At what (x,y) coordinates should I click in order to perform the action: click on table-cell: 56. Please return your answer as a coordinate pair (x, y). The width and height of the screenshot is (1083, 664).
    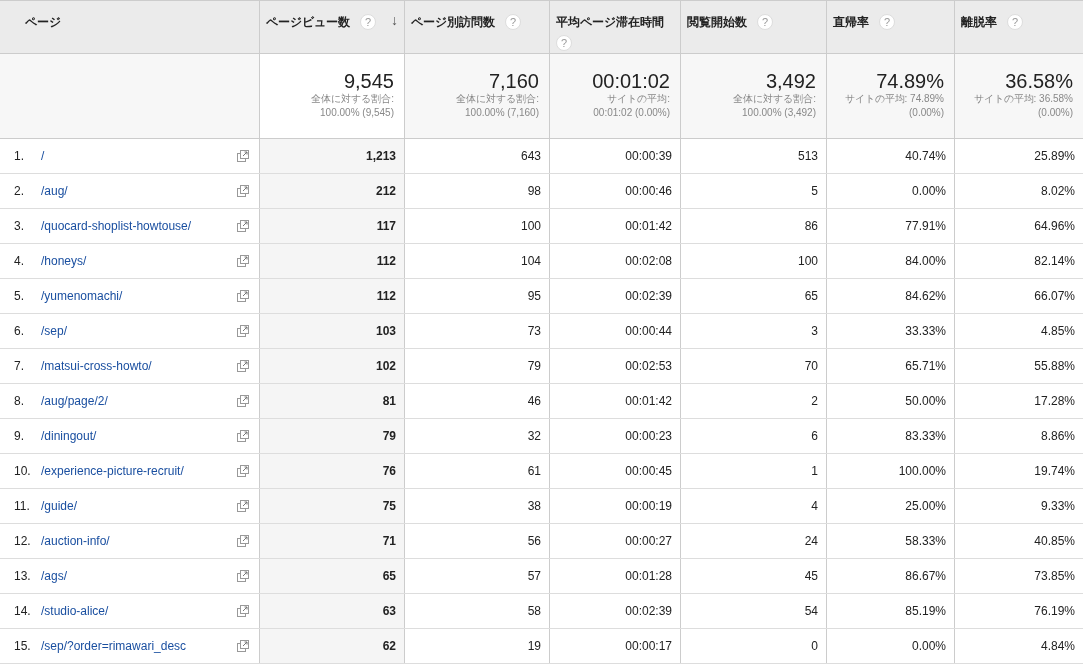
    Looking at the image, I should click on (476, 541).